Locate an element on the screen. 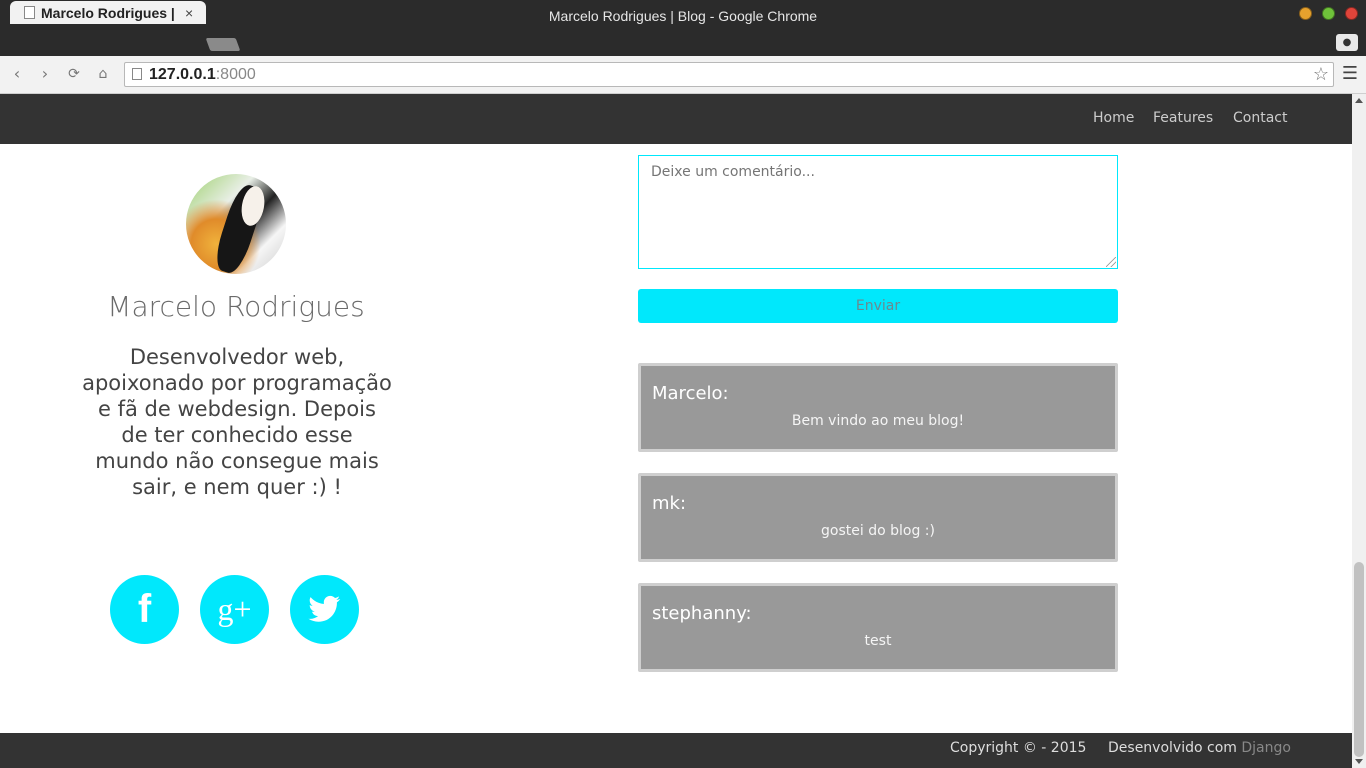 The height and width of the screenshot is (768, 1366). window-title: Marcelo Rodrigues | Blog - Google Chrome is located at coordinates (683, 16).